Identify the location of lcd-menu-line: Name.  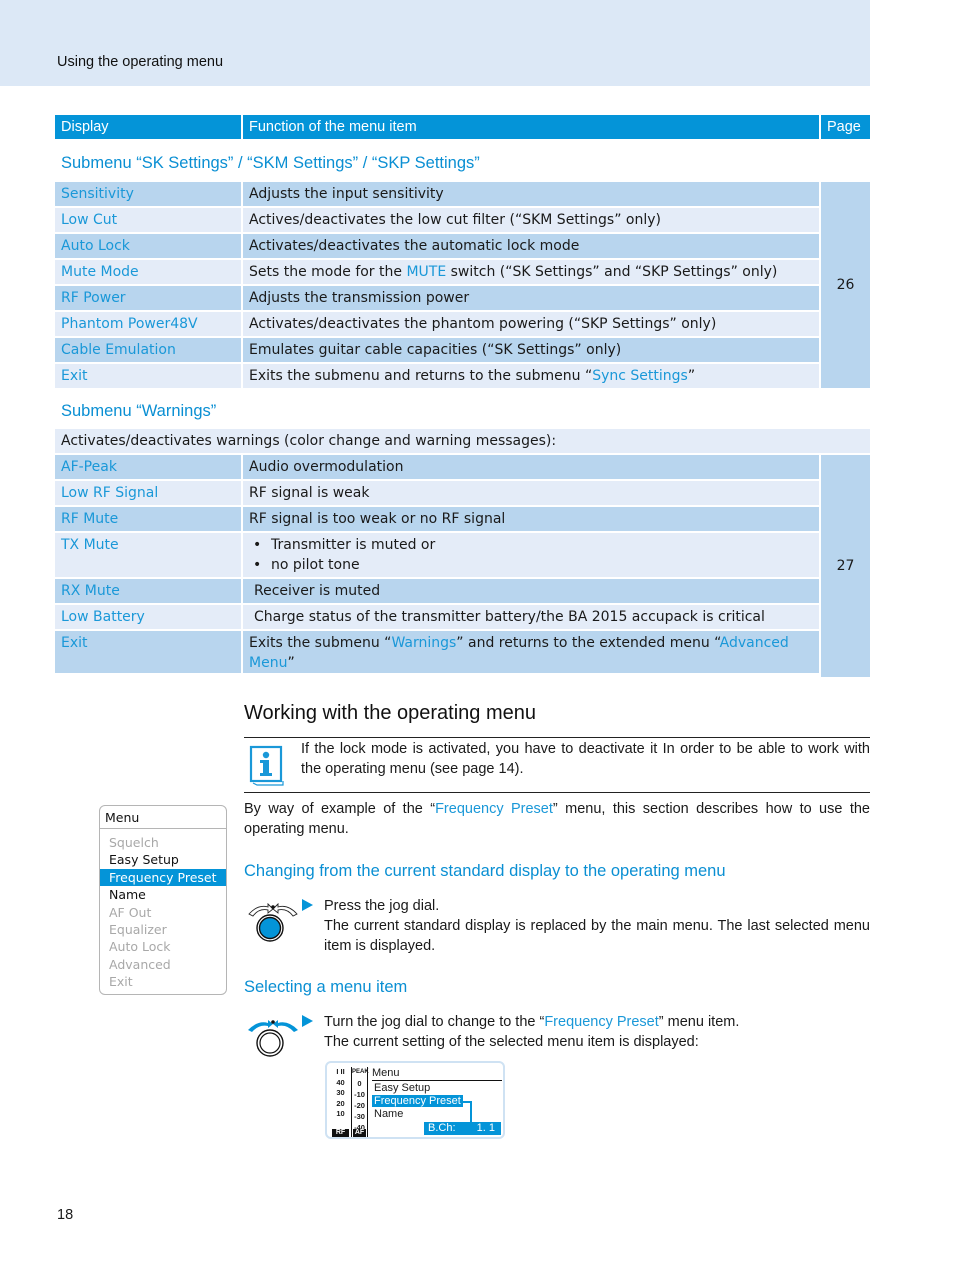
(389, 1114).